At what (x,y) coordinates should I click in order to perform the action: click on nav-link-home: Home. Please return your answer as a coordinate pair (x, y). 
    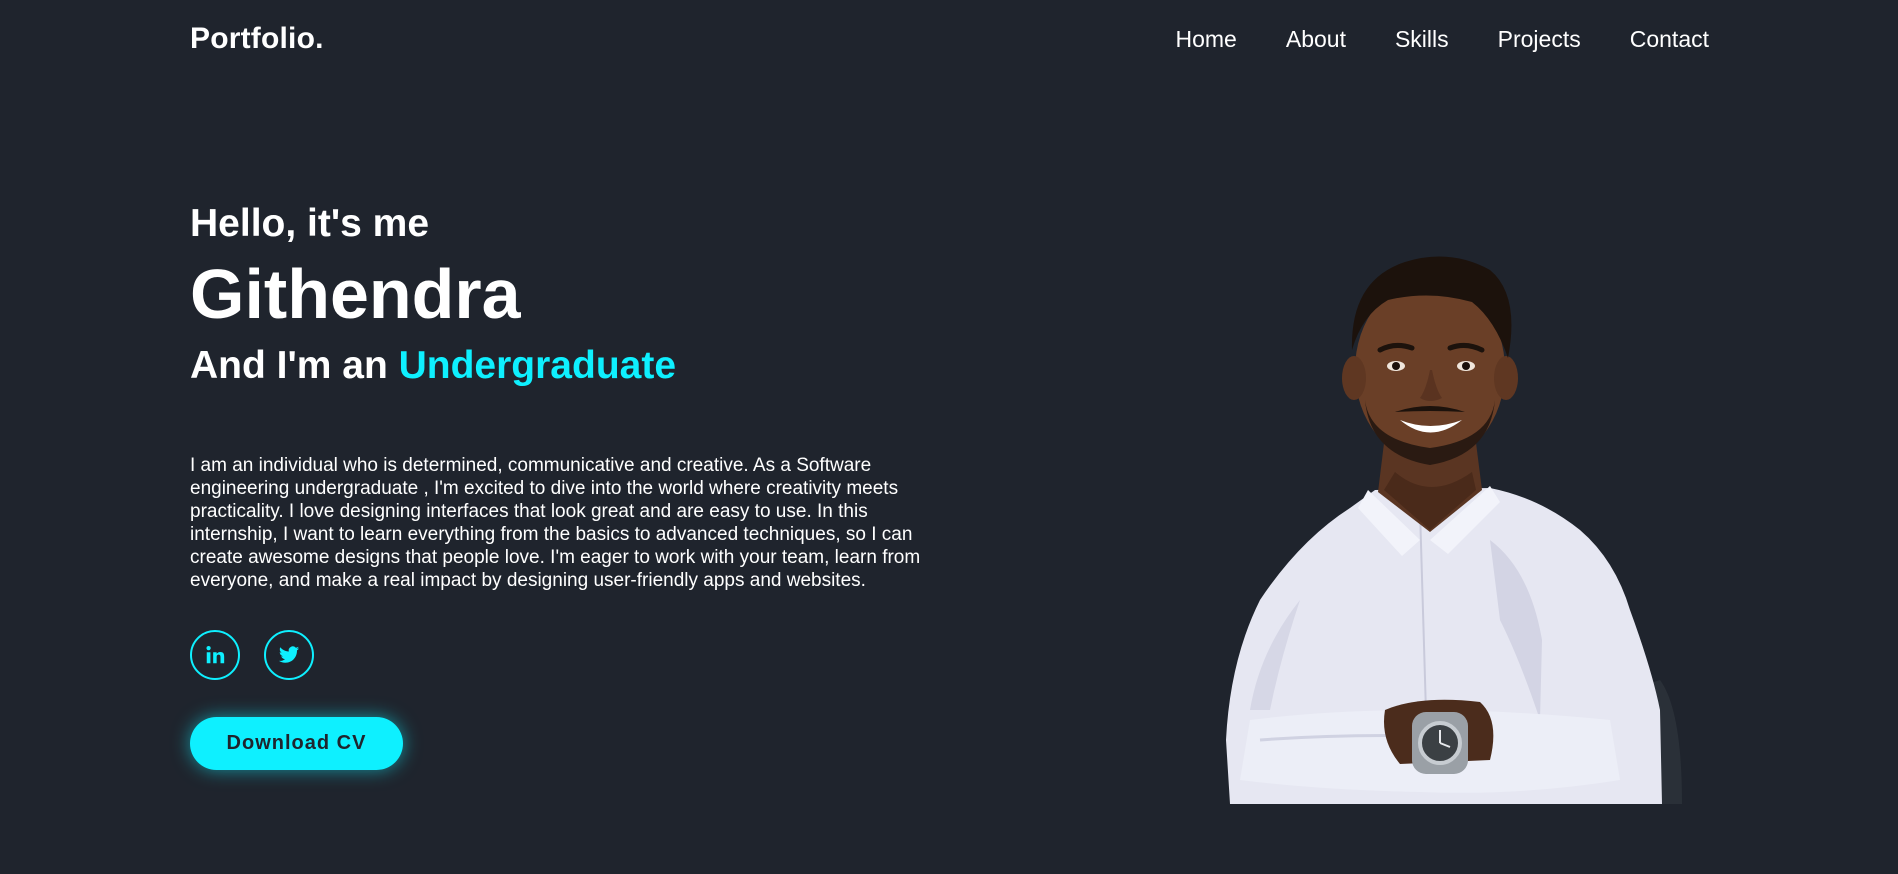
    Looking at the image, I should click on (1206, 39).